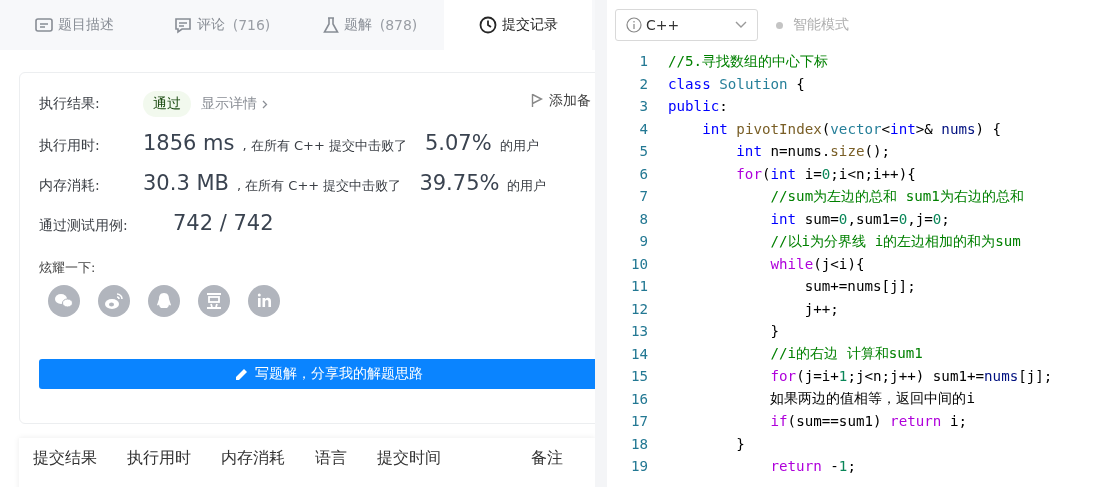 This screenshot has width=1099, height=487. What do you see at coordinates (459, 183) in the screenshot?
I see `percent-value: 39.75%` at bounding box center [459, 183].